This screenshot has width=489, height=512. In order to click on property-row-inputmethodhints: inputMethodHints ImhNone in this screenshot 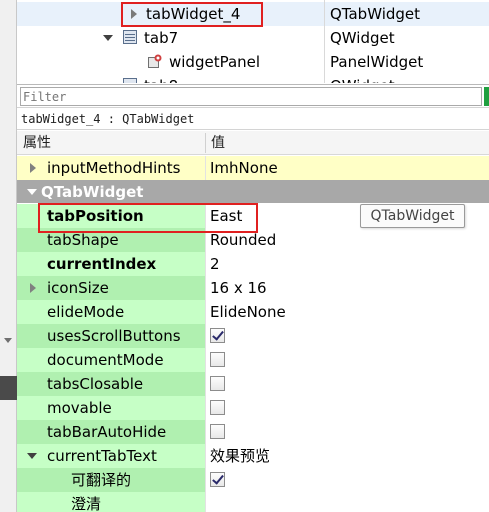, I will do `click(253, 168)`.